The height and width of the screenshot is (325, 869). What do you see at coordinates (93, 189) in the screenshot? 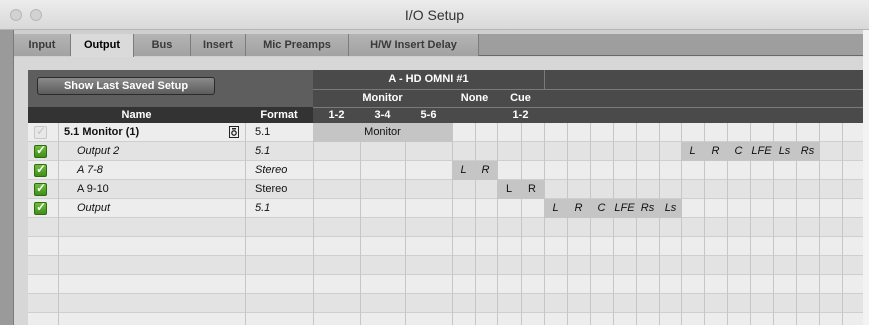
I see `row-4-name: A 9-10` at bounding box center [93, 189].